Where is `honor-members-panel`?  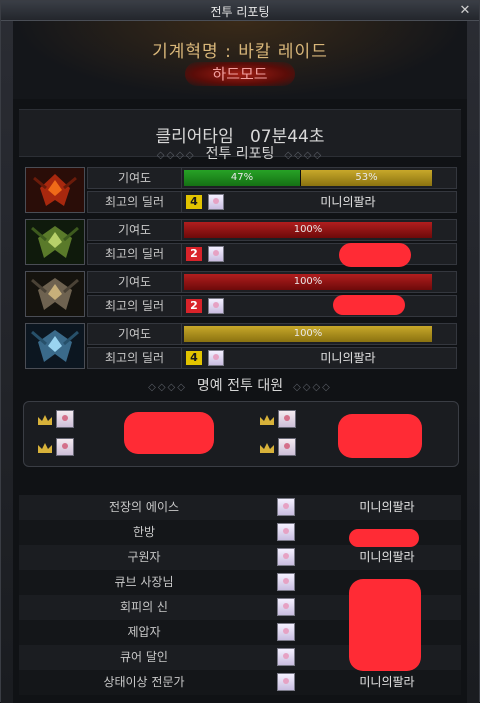 honor-members-panel is located at coordinates (241, 434).